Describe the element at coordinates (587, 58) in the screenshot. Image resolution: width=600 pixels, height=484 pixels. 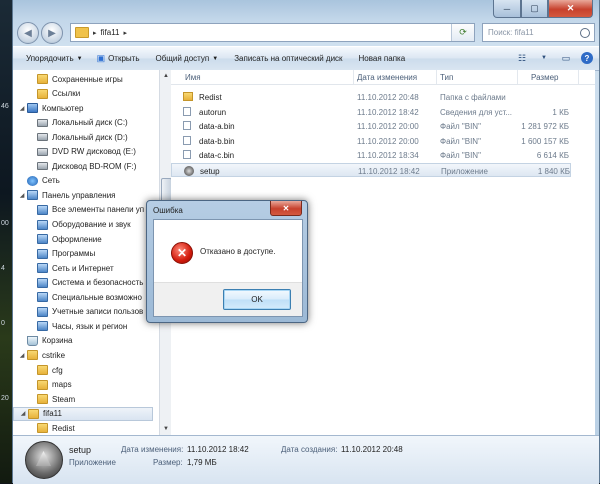
I see `help-icon: ?` at that location.